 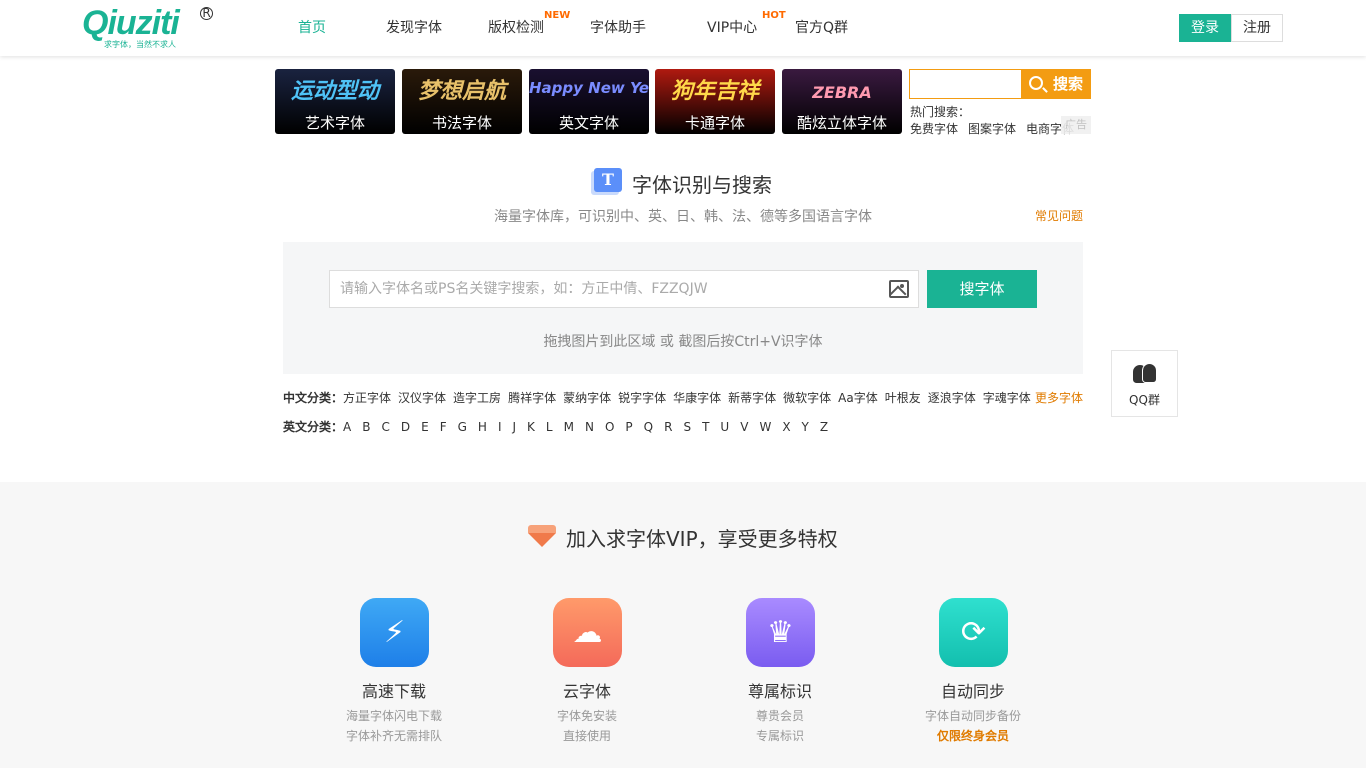 What do you see at coordinates (206, 13) in the screenshot?
I see `registered-mark: R` at bounding box center [206, 13].